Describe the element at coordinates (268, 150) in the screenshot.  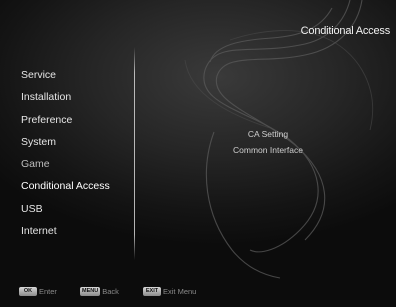
I see `submenu-item-common-interface: Common Interface` at that location.